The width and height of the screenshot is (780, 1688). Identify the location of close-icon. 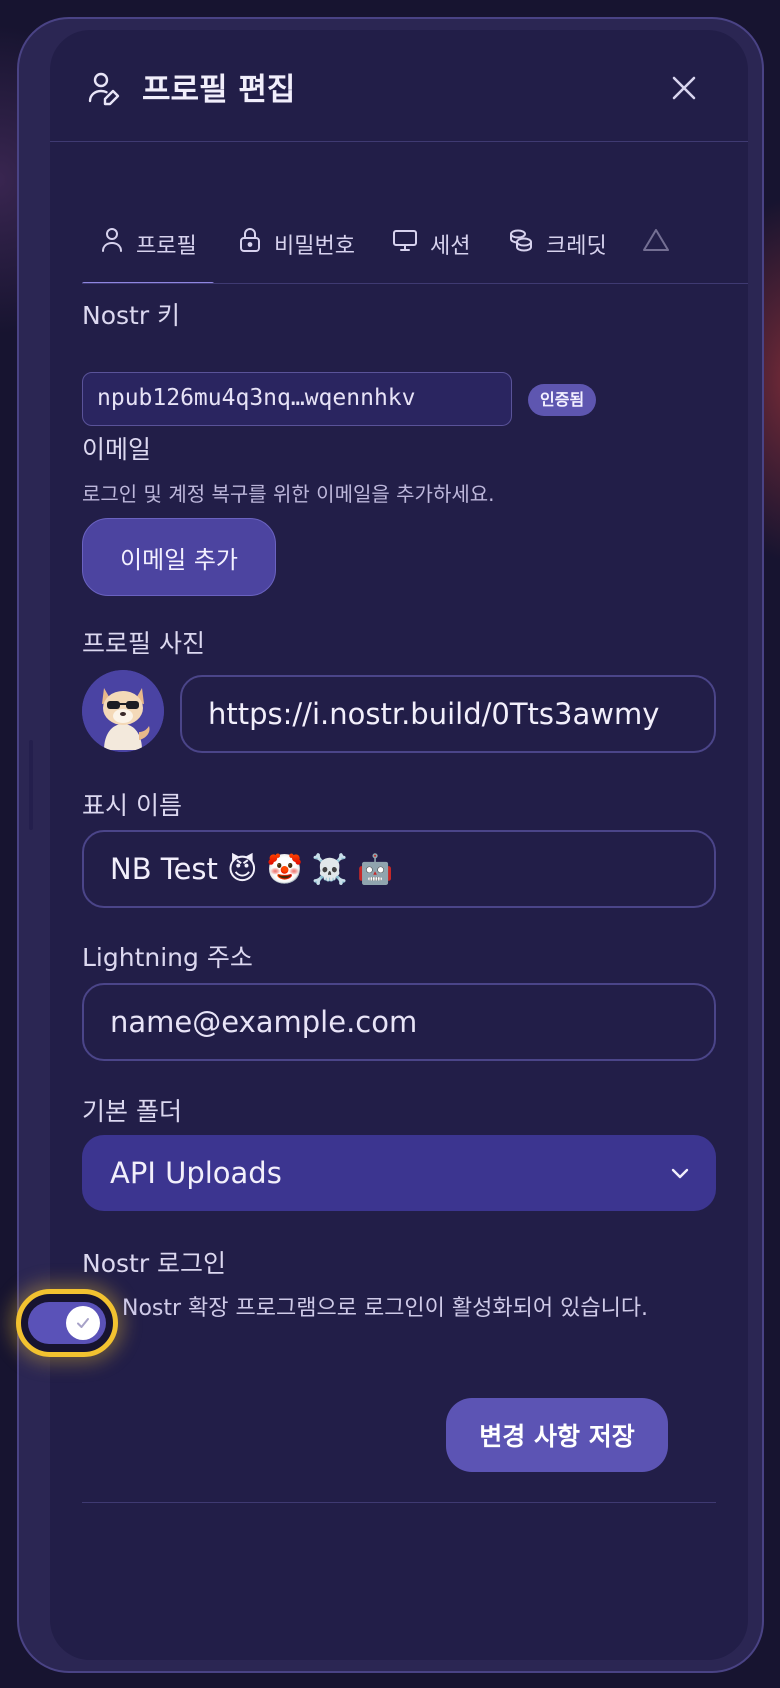
(684, 88).